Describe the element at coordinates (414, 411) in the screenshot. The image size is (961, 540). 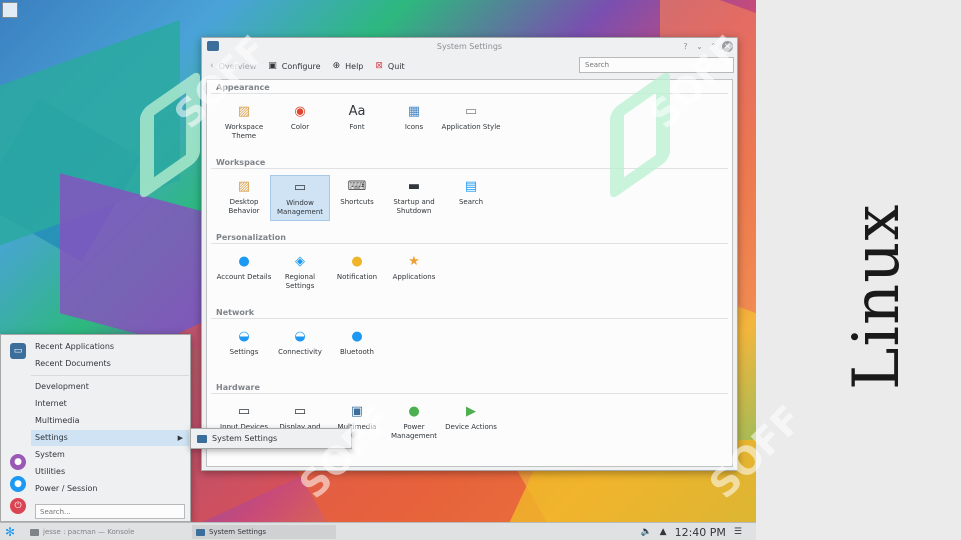
I see `power-management-icon: ●` at that location.